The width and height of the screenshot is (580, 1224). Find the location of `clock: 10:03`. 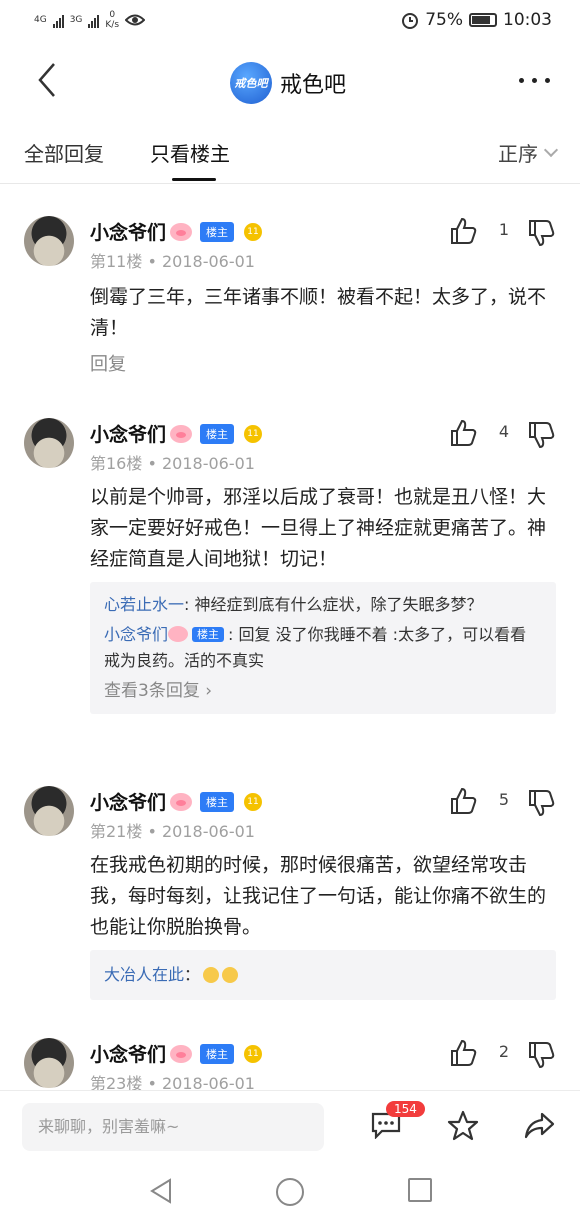

clock: 10:03 is located at coordinates (527, 20).